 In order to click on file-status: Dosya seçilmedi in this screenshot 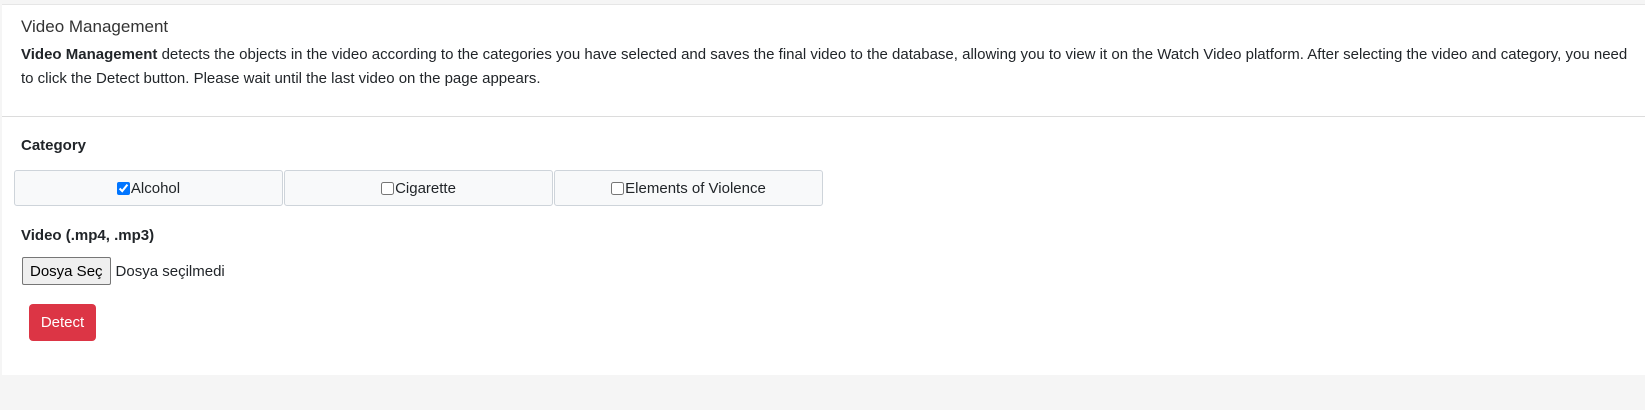, I will do `click(170, 271)`.